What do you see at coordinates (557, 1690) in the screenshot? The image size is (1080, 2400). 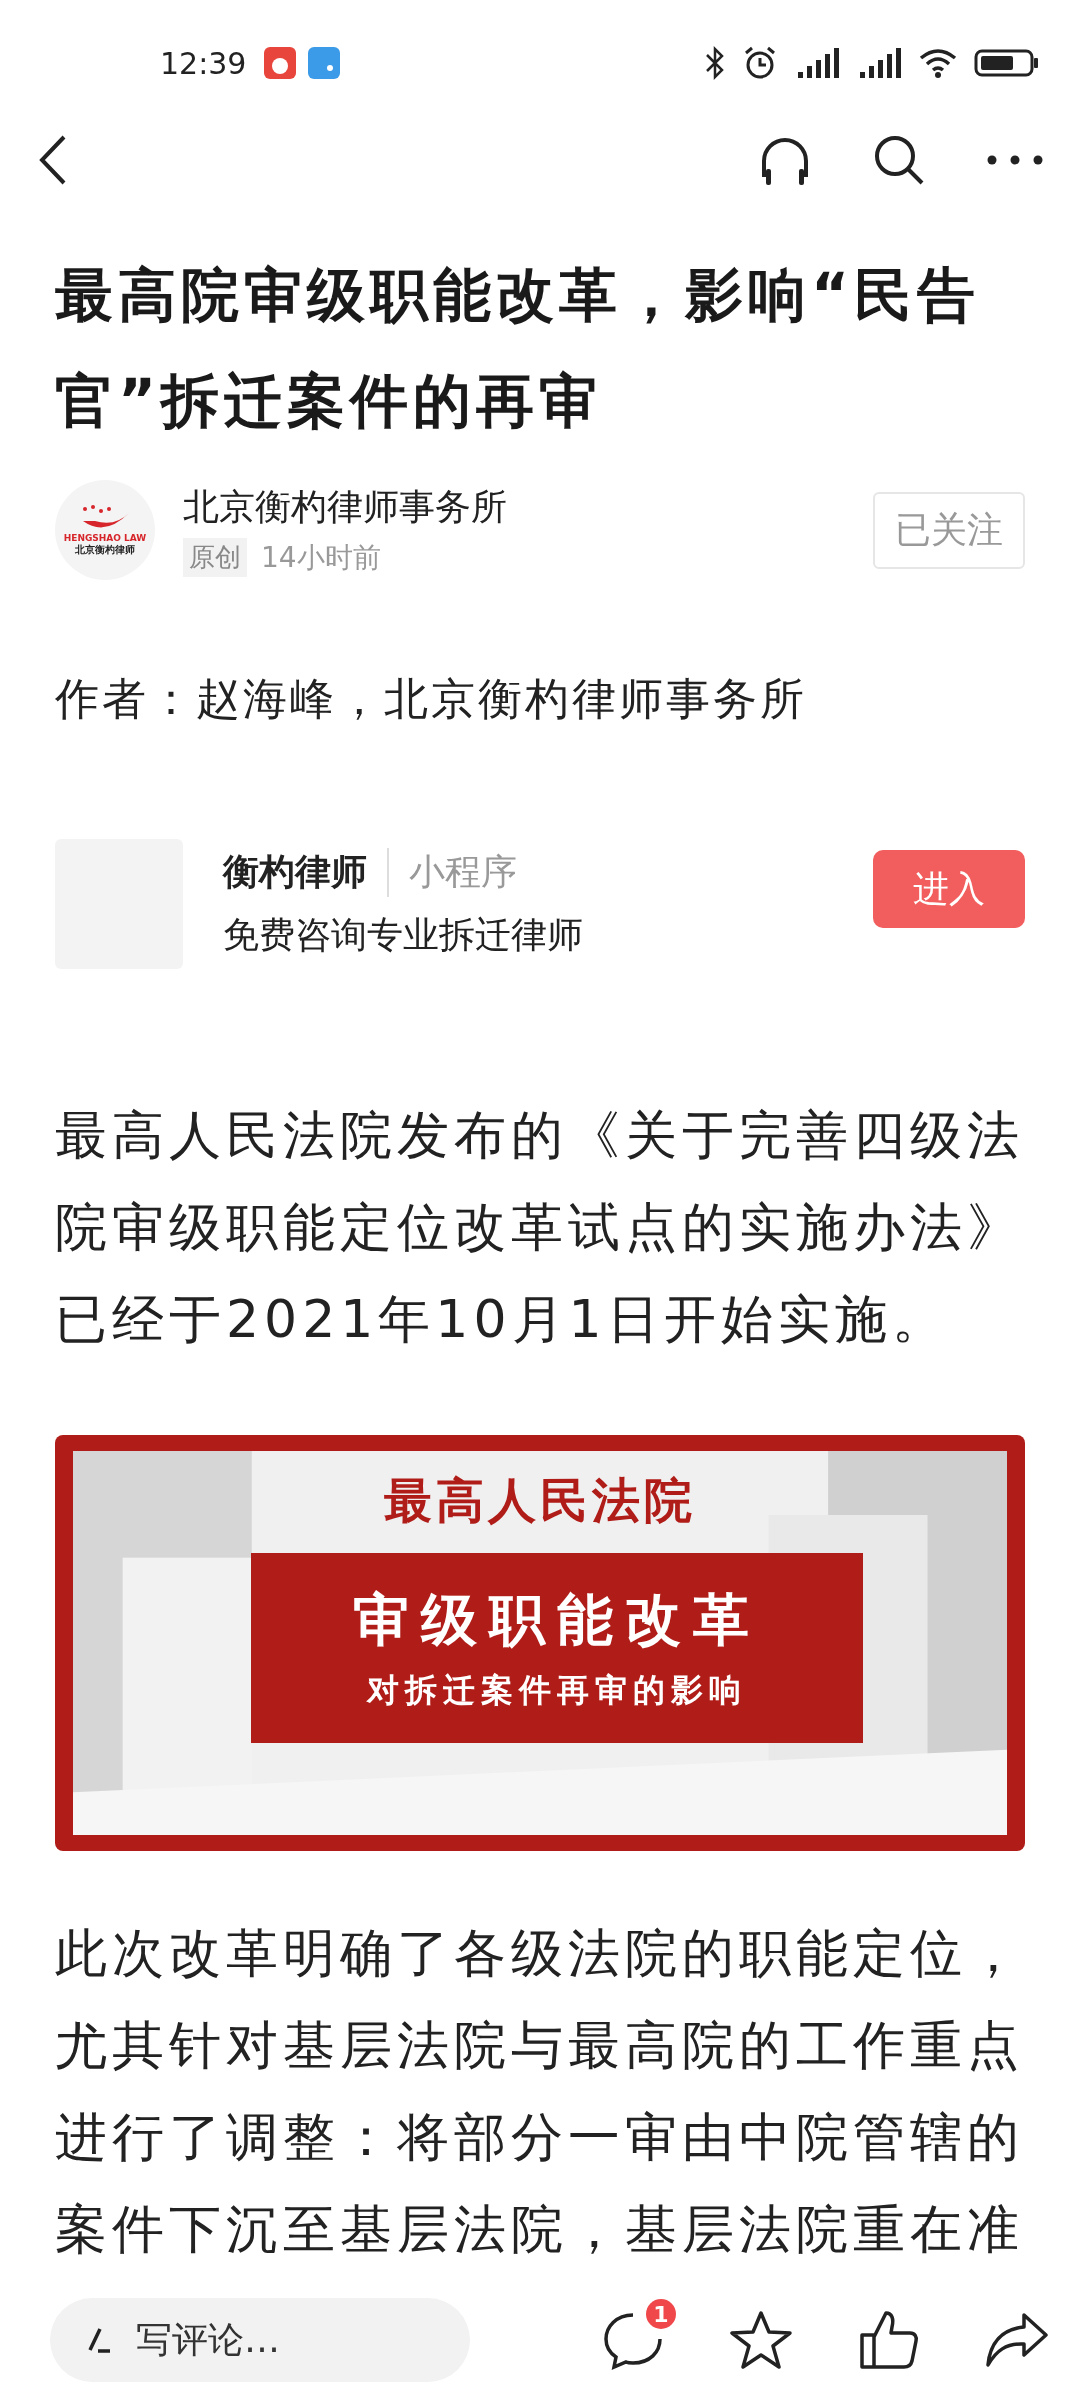 I see `banner-subtitle: 对拆迁案件再审的影响` at bounding box center [557, 1690].